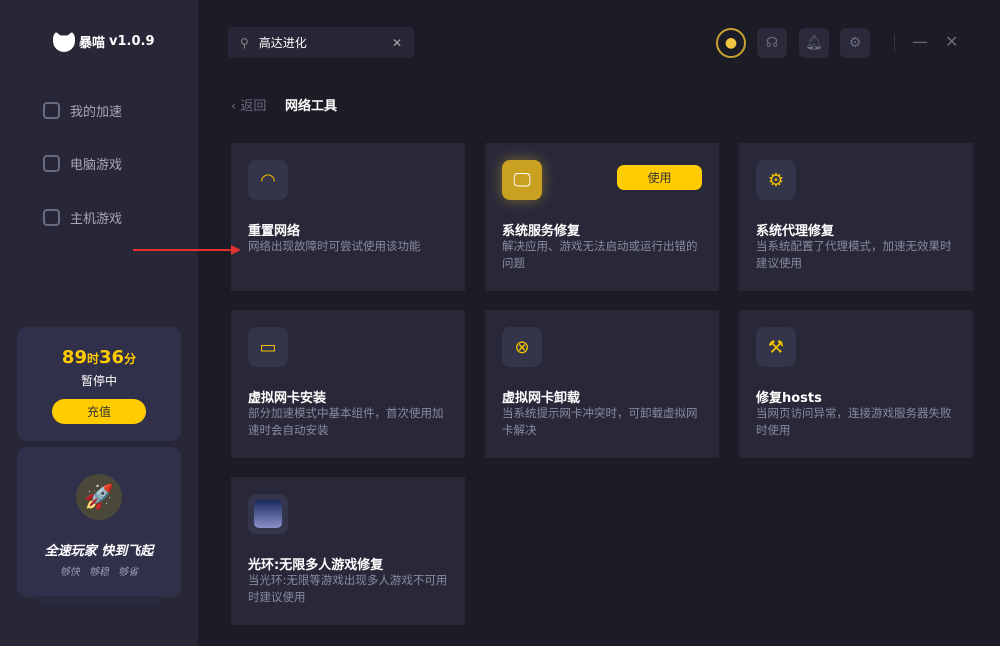 The height and width of the screenshot is (646, 1000). What do you see at coordinates (99, 600) in the screenshot?
I see `promo-shadow` at bounding box center [99, 600].